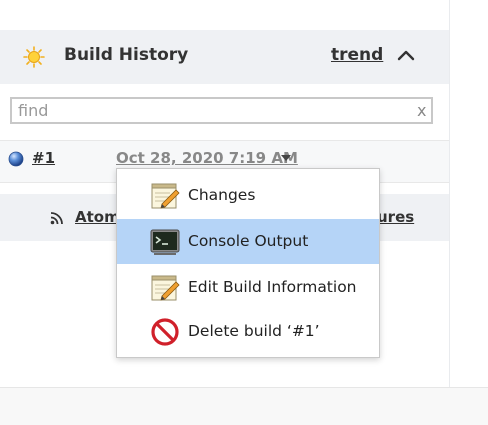  Describe the element at coordinates (449, 193) in the screenshot. I see `panel-divider` at that location.